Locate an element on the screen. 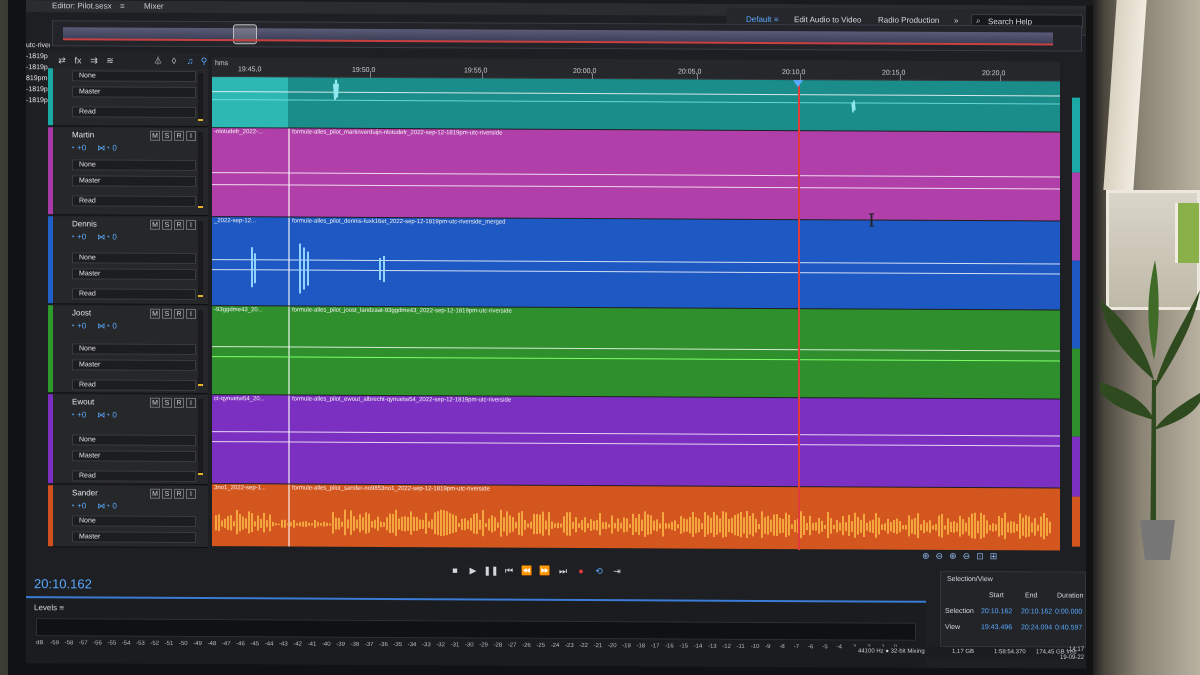  track-header-joost: Joost MSRI ◔ +0 ⋈◔ 0 None Master Read is located at coordinates (128, 350).